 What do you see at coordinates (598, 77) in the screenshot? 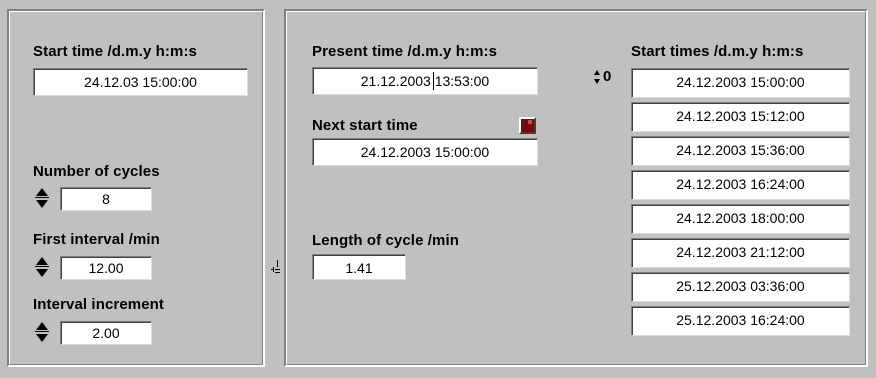
I see `array-index-stepper` at bounding box center [598, 77].